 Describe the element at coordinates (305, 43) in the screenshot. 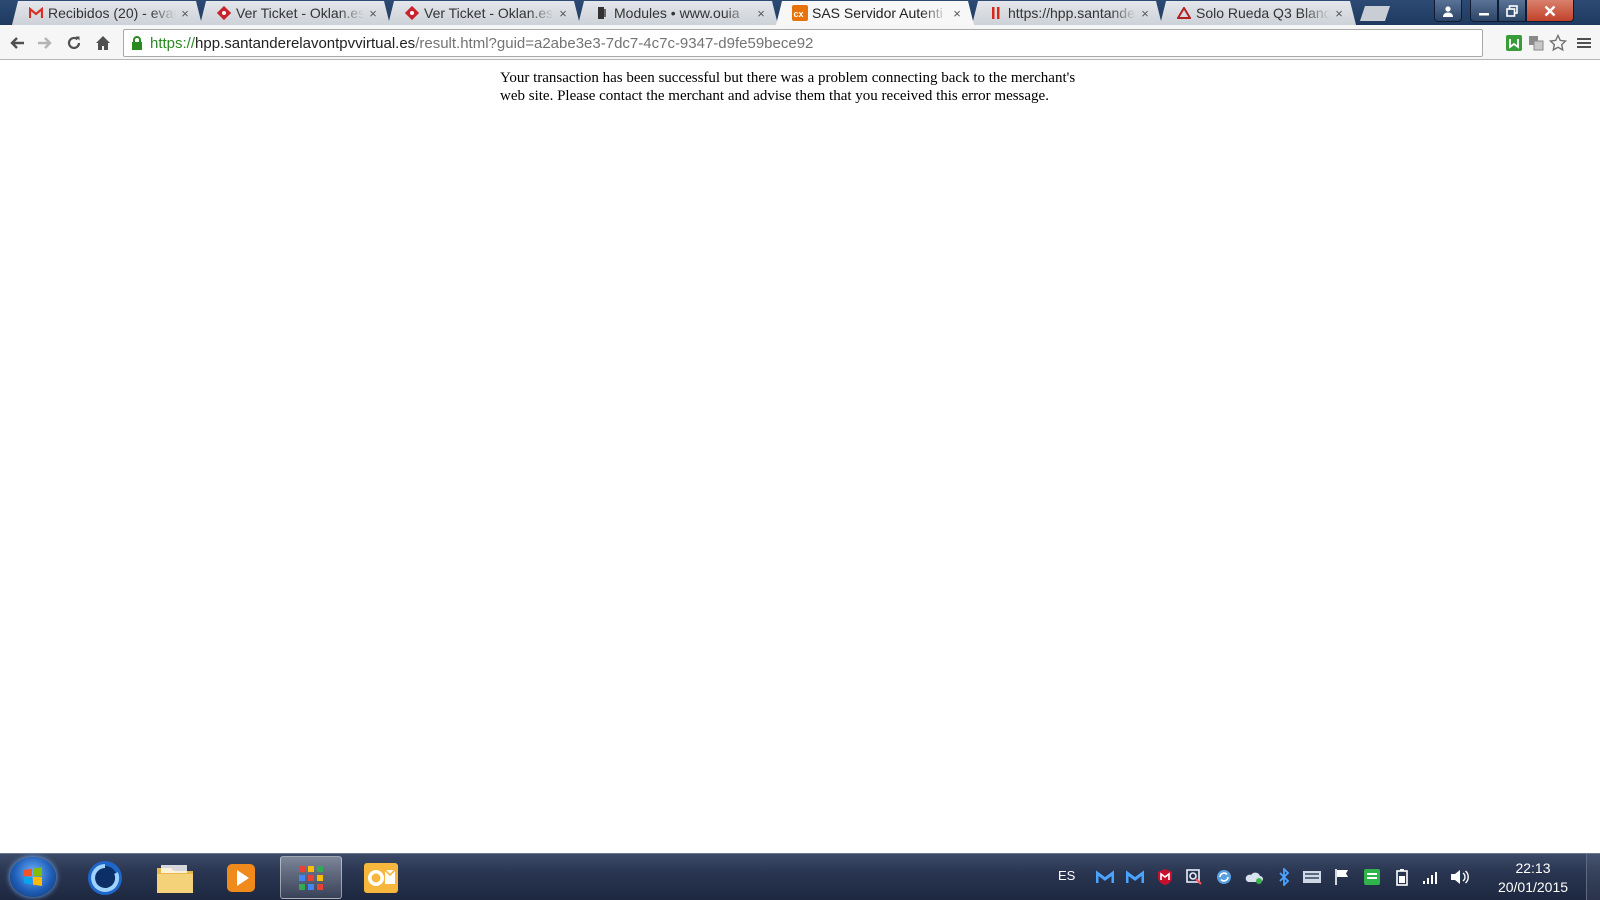

I see `url-host: hpp.santanderelavontpvvirtual.es` at that location.